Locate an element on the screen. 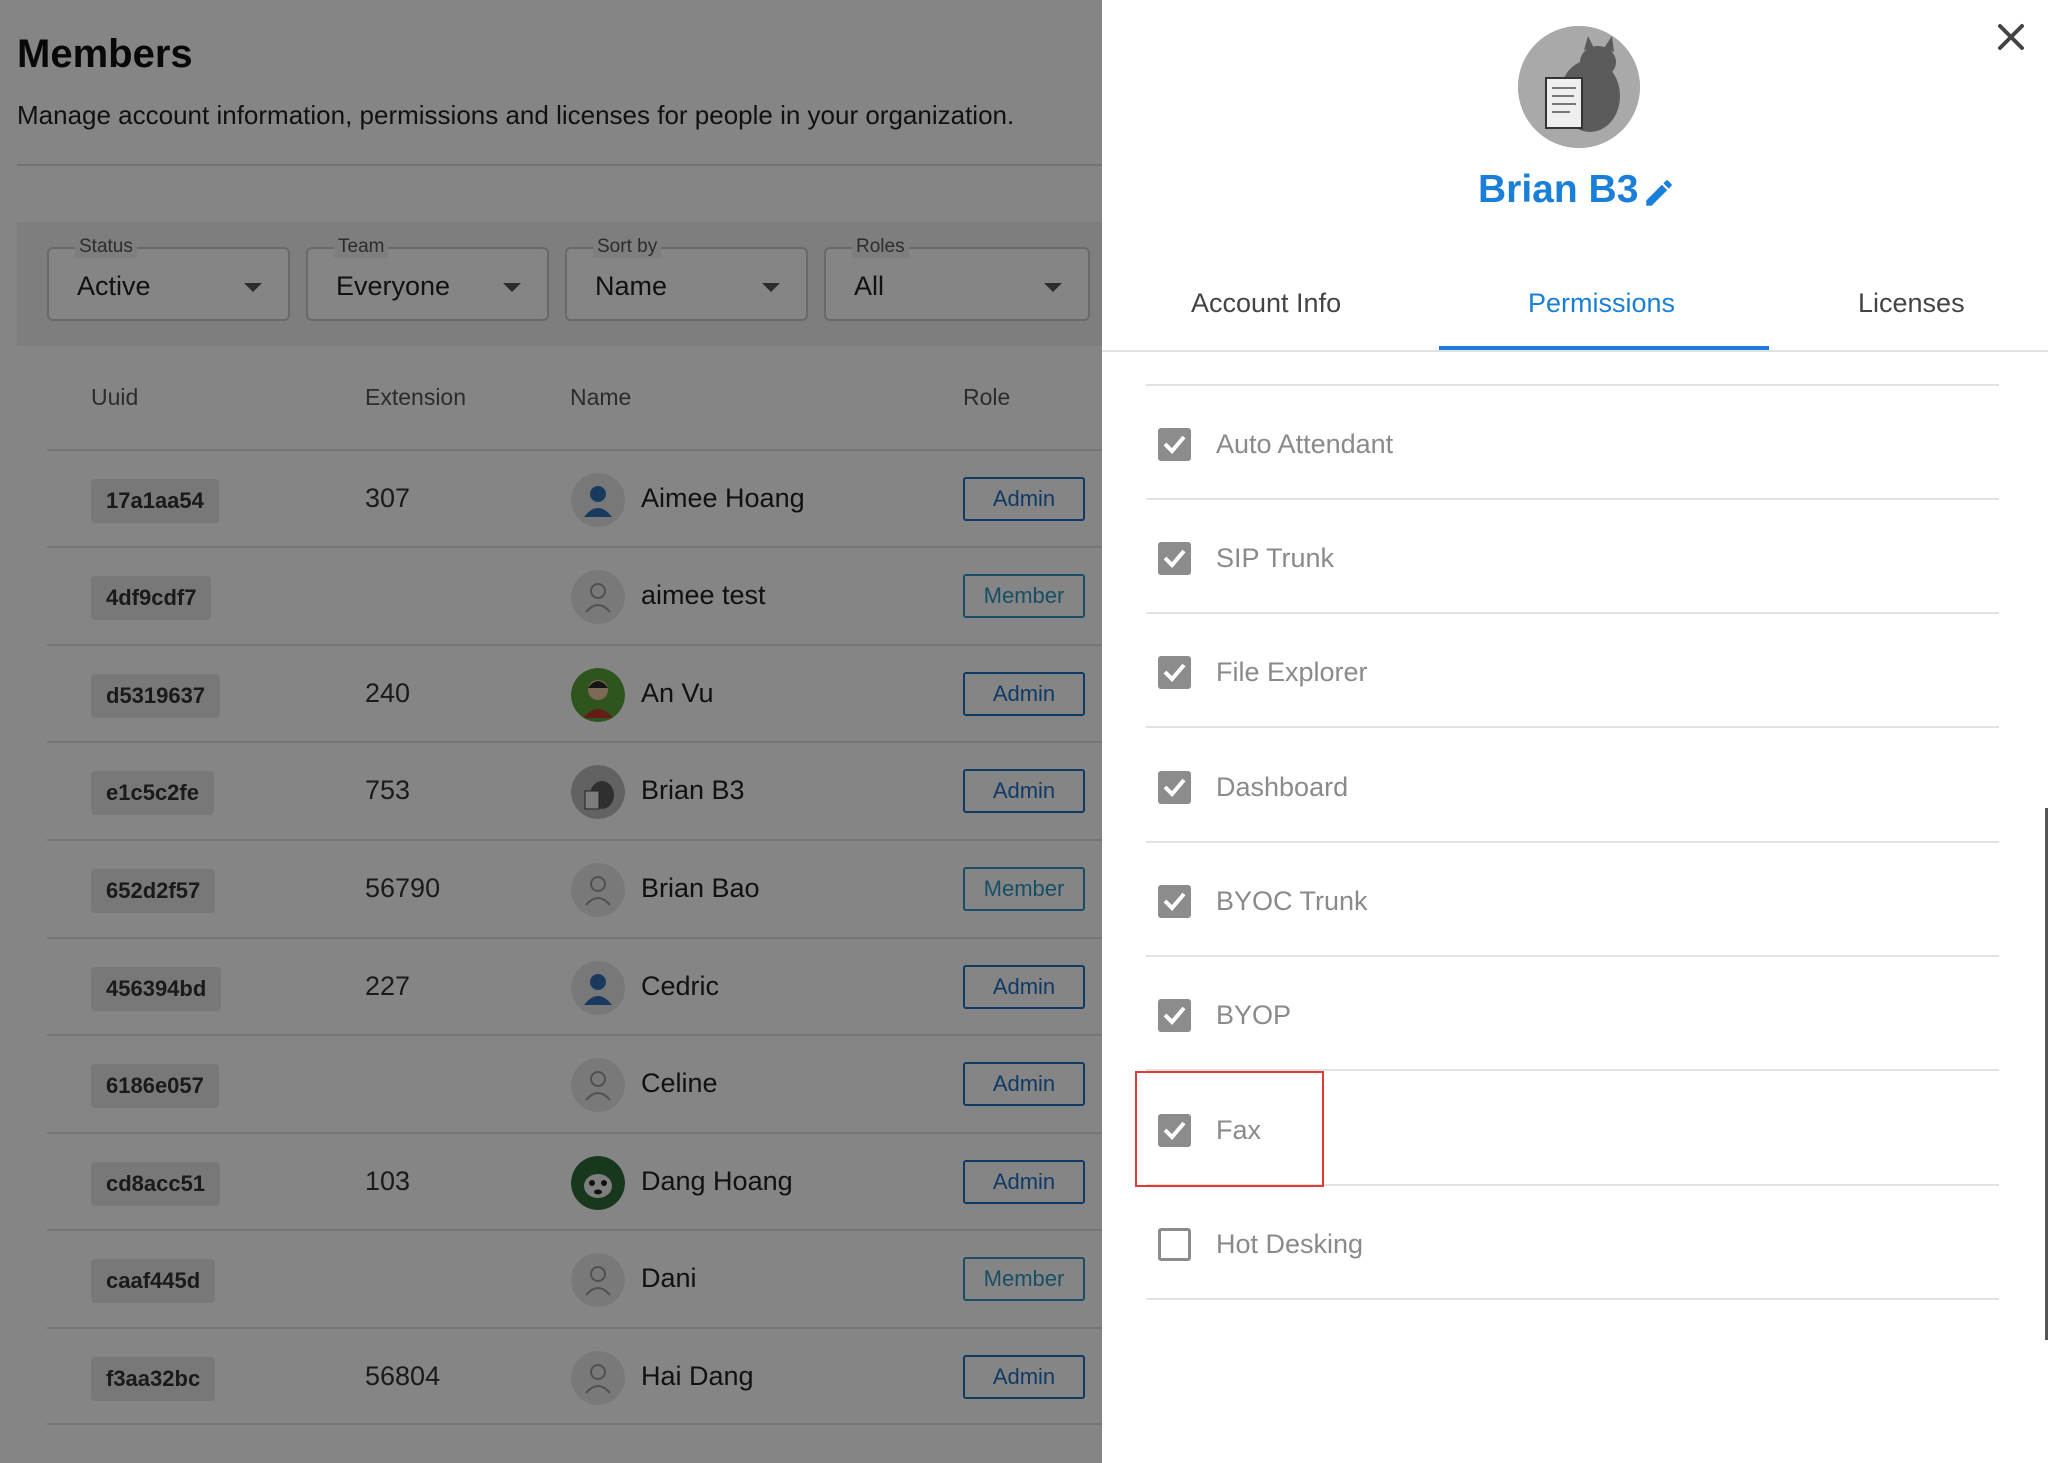  close-icon is located at coordinates (2011, 37).